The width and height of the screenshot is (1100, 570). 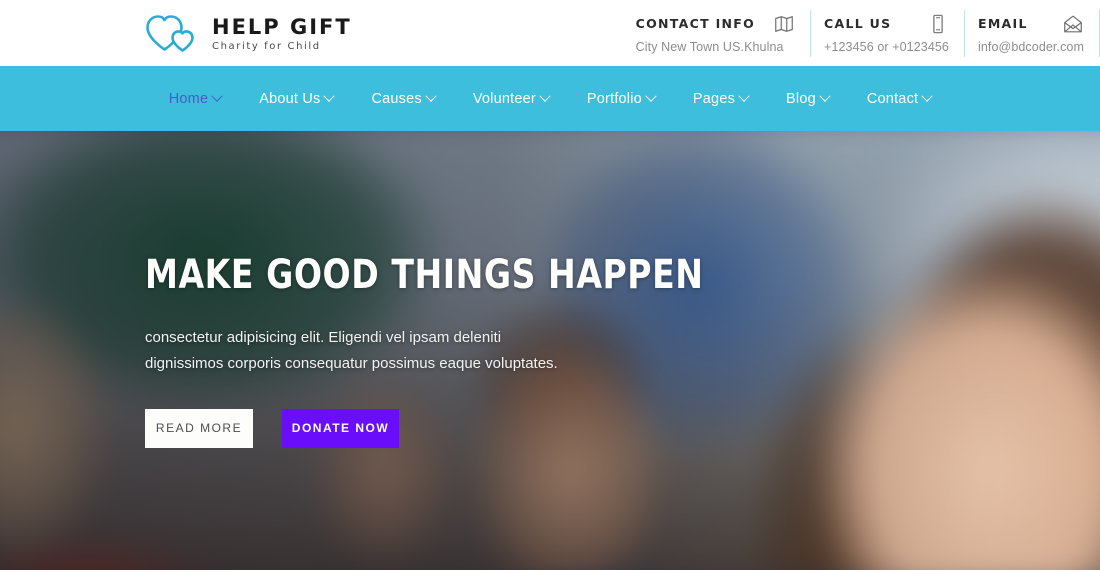 What do you see at coordinates (282, 26) in the screenshot?
I see `logo-title: HELP GIFT` at bounding box center [282, 26].